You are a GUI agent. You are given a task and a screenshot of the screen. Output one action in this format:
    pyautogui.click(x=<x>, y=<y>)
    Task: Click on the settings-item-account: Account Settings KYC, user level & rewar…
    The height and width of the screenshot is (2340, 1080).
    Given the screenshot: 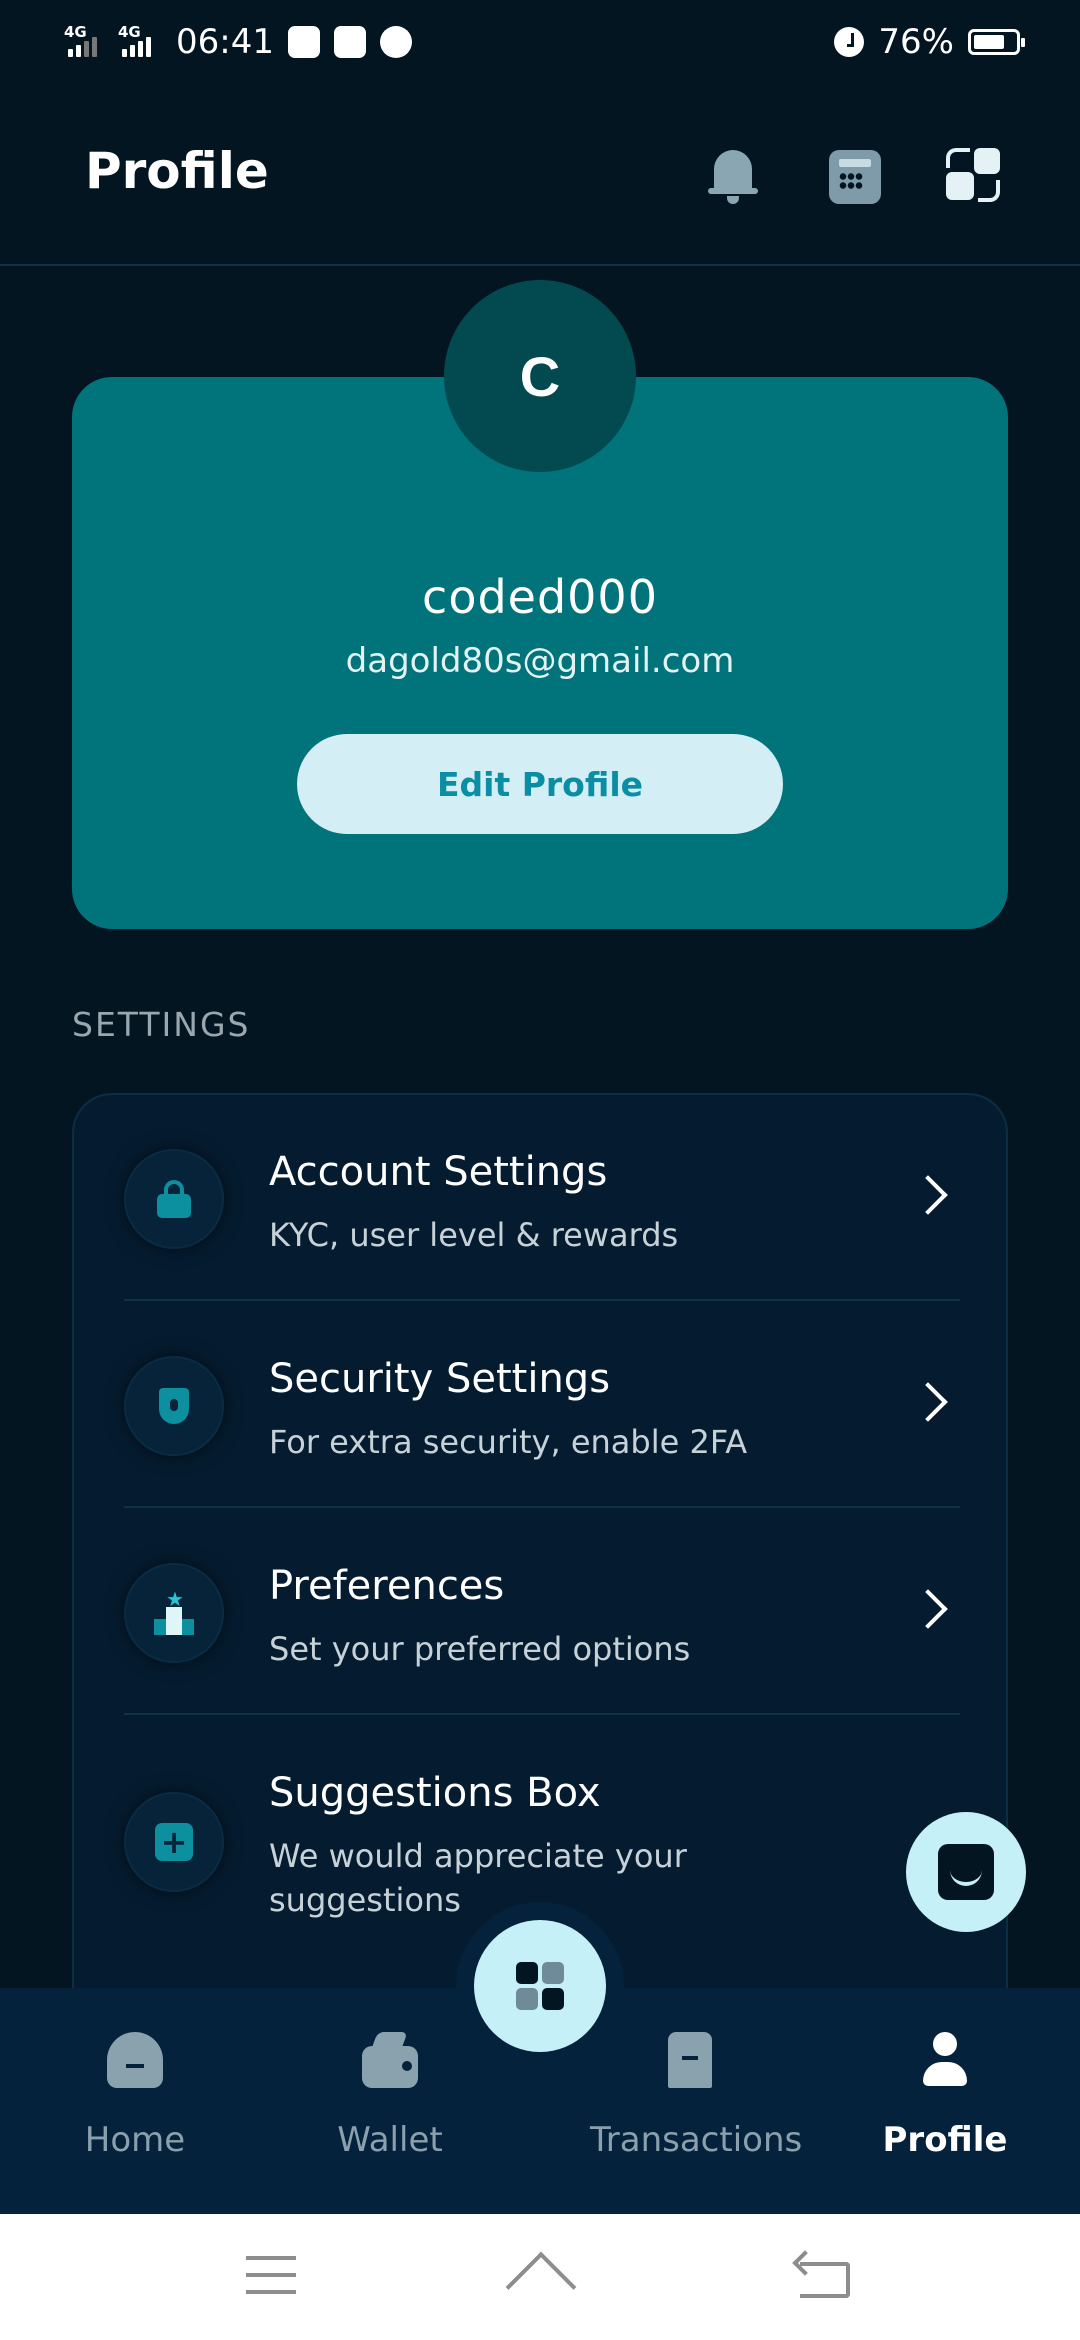 What is the action you would take?
    pyautogui.click(x=540, y=1198)
    